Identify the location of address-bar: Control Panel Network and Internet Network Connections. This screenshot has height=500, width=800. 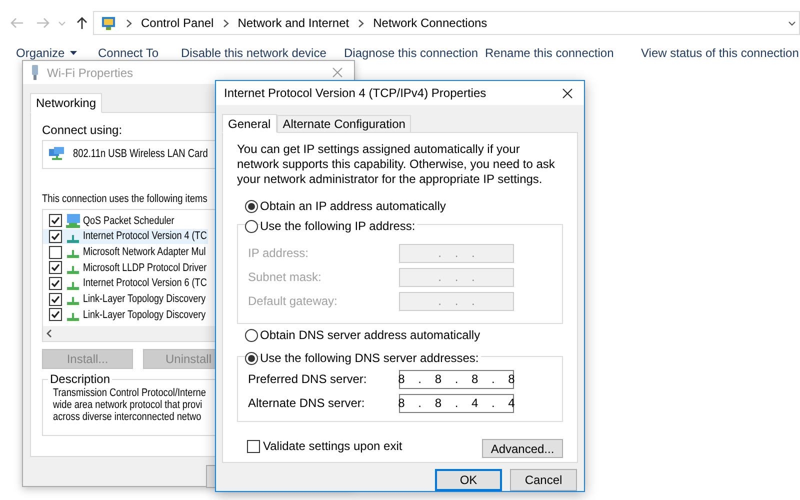
(446, 23).